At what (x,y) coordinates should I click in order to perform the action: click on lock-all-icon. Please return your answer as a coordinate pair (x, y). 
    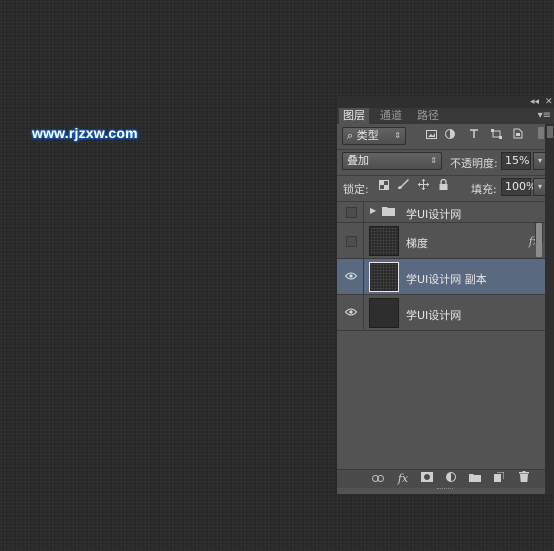
    Looking at the image, I should click on (443, 187).